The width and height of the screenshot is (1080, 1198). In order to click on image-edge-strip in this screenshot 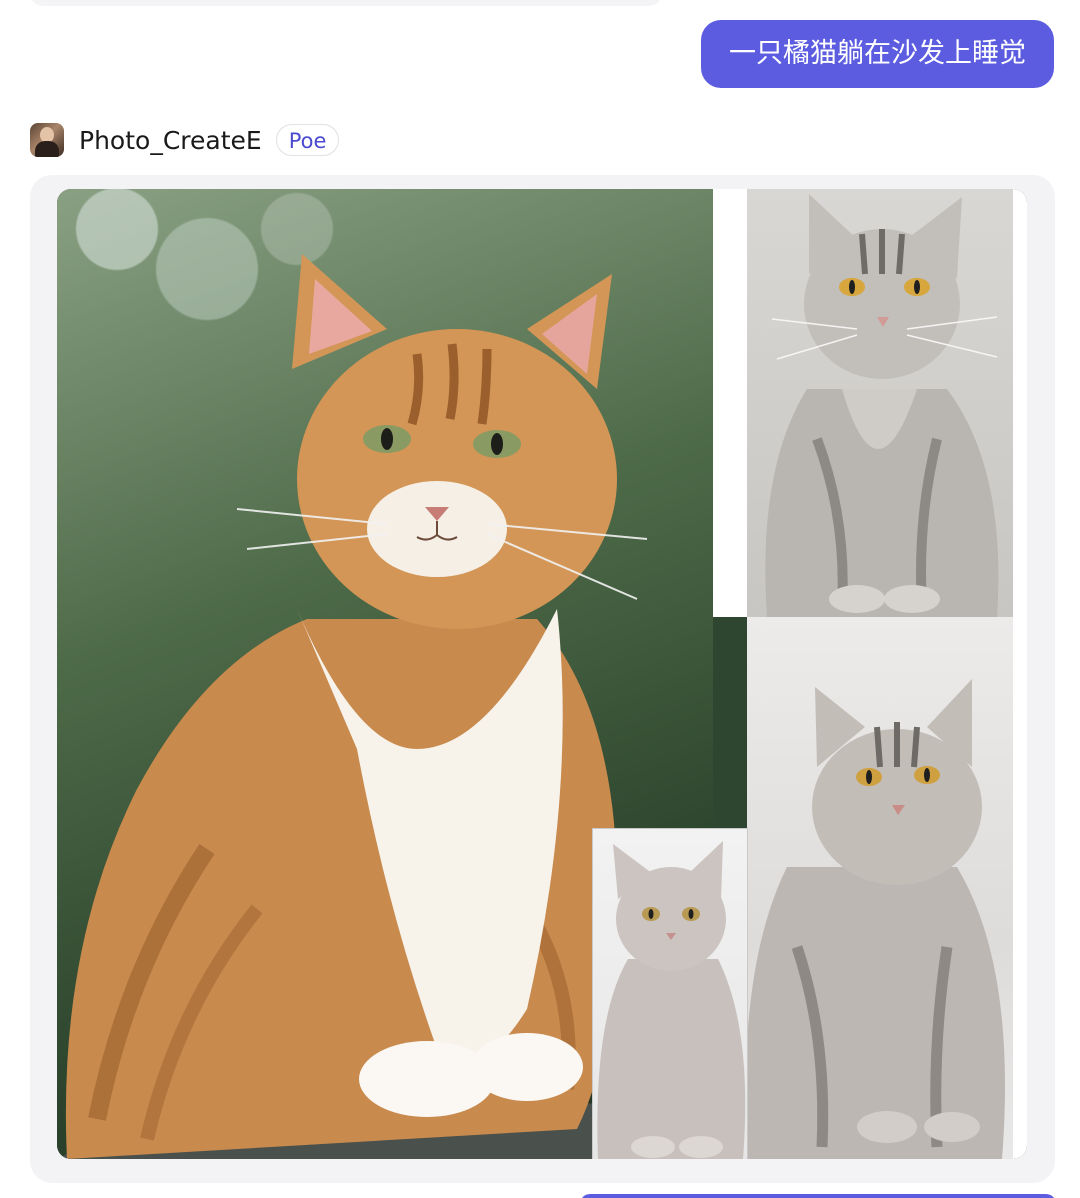, I will do `click(1020, 674)`.